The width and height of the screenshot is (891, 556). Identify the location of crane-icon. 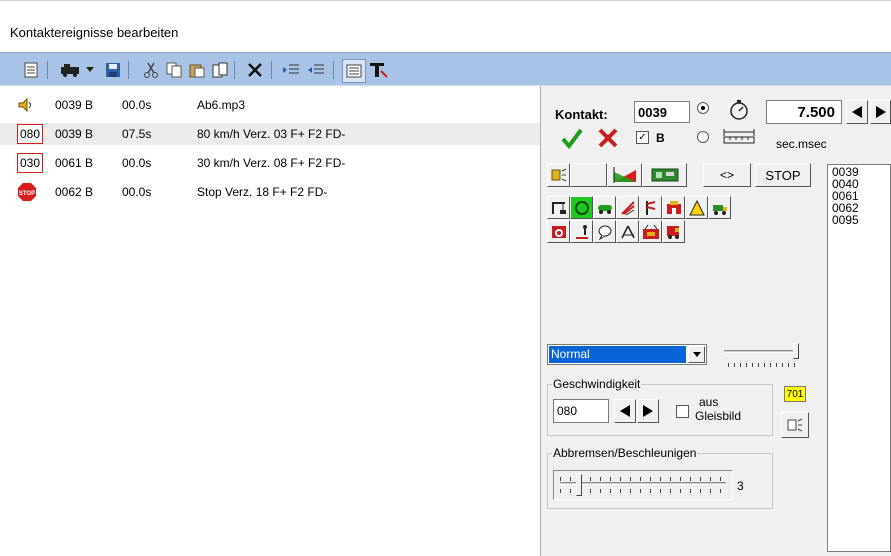
(558, 207).